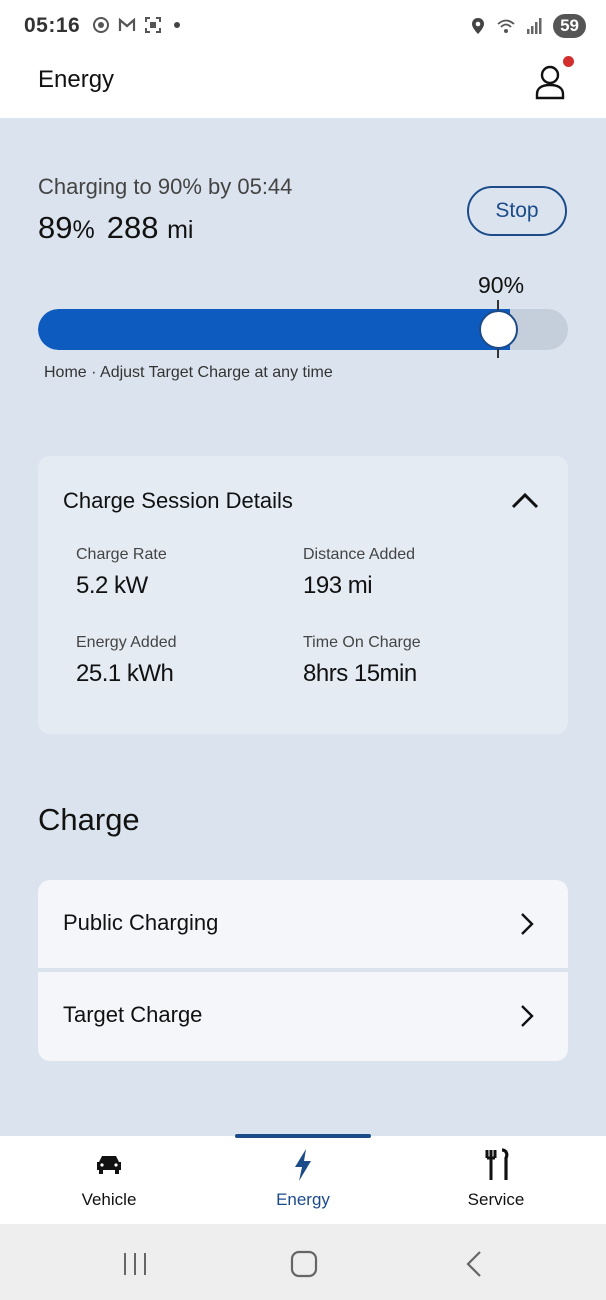 The image size is (606, 1300). I want to click on page-title: Energy, so click(76, 79).